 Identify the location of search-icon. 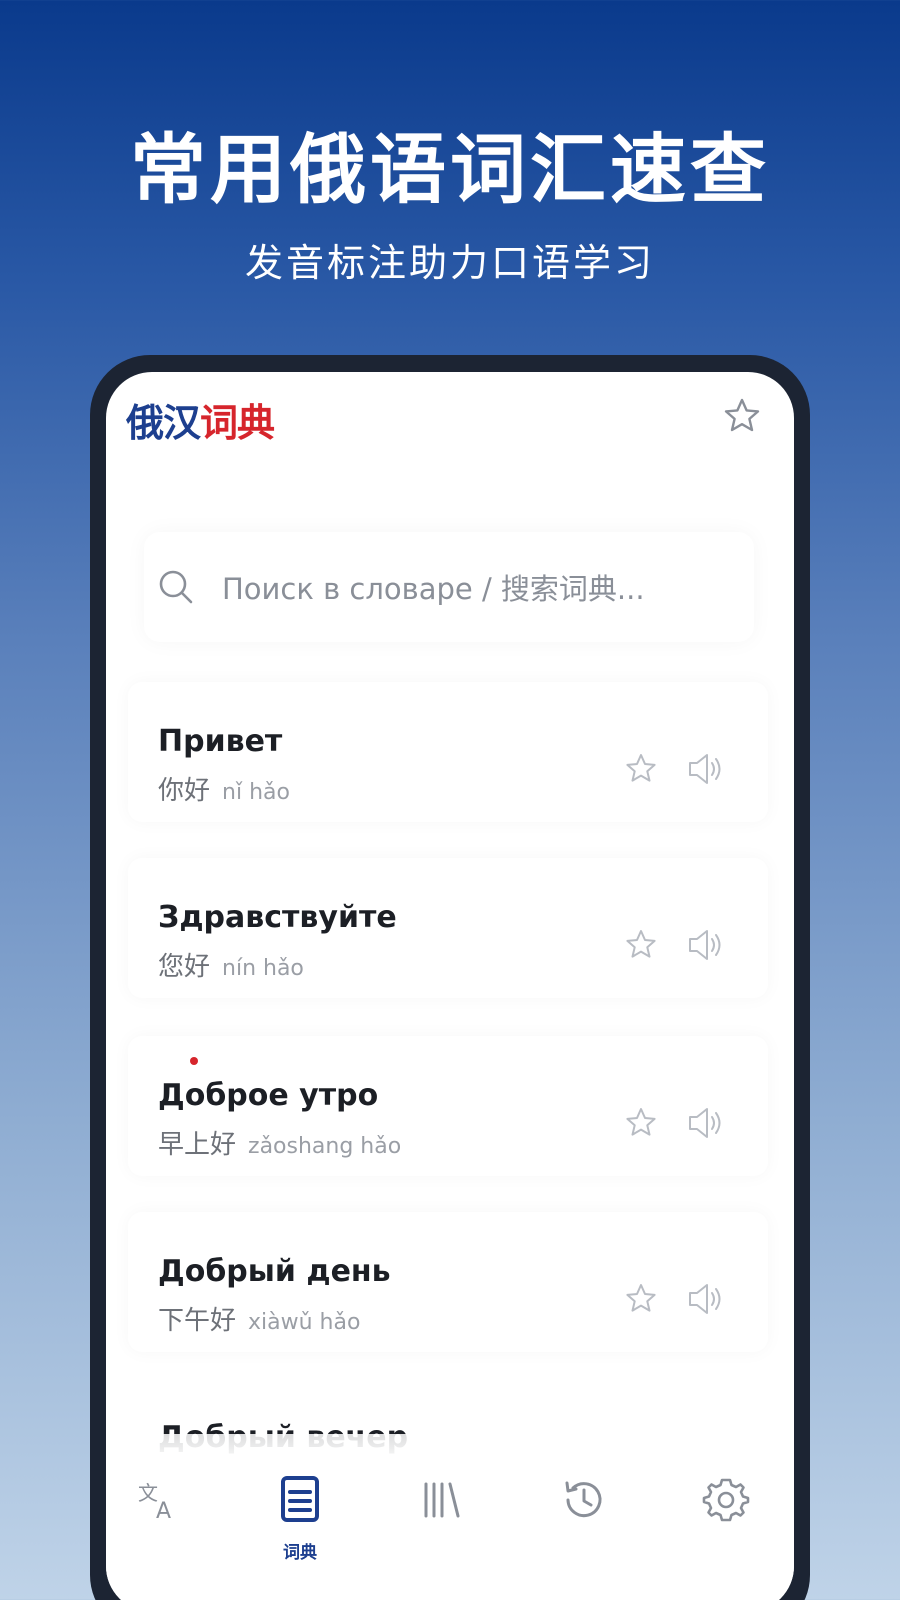
(176, 587).